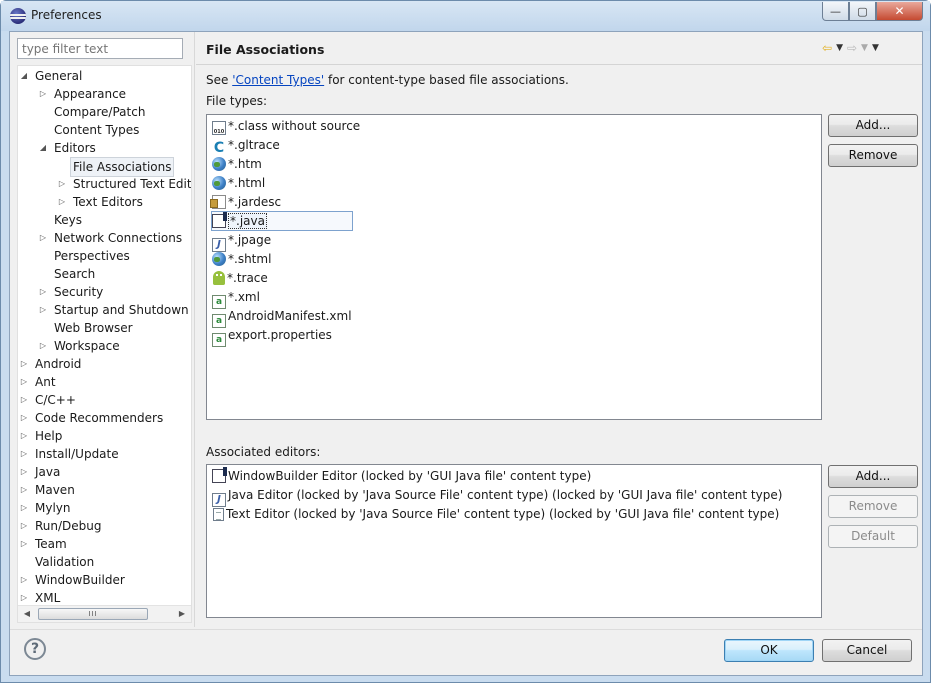 This screenshot has width=931, height=683. Describe the element at coordinates (104, 490) in the screenshot. I see `tree-item: ▷ Maven` at that location.